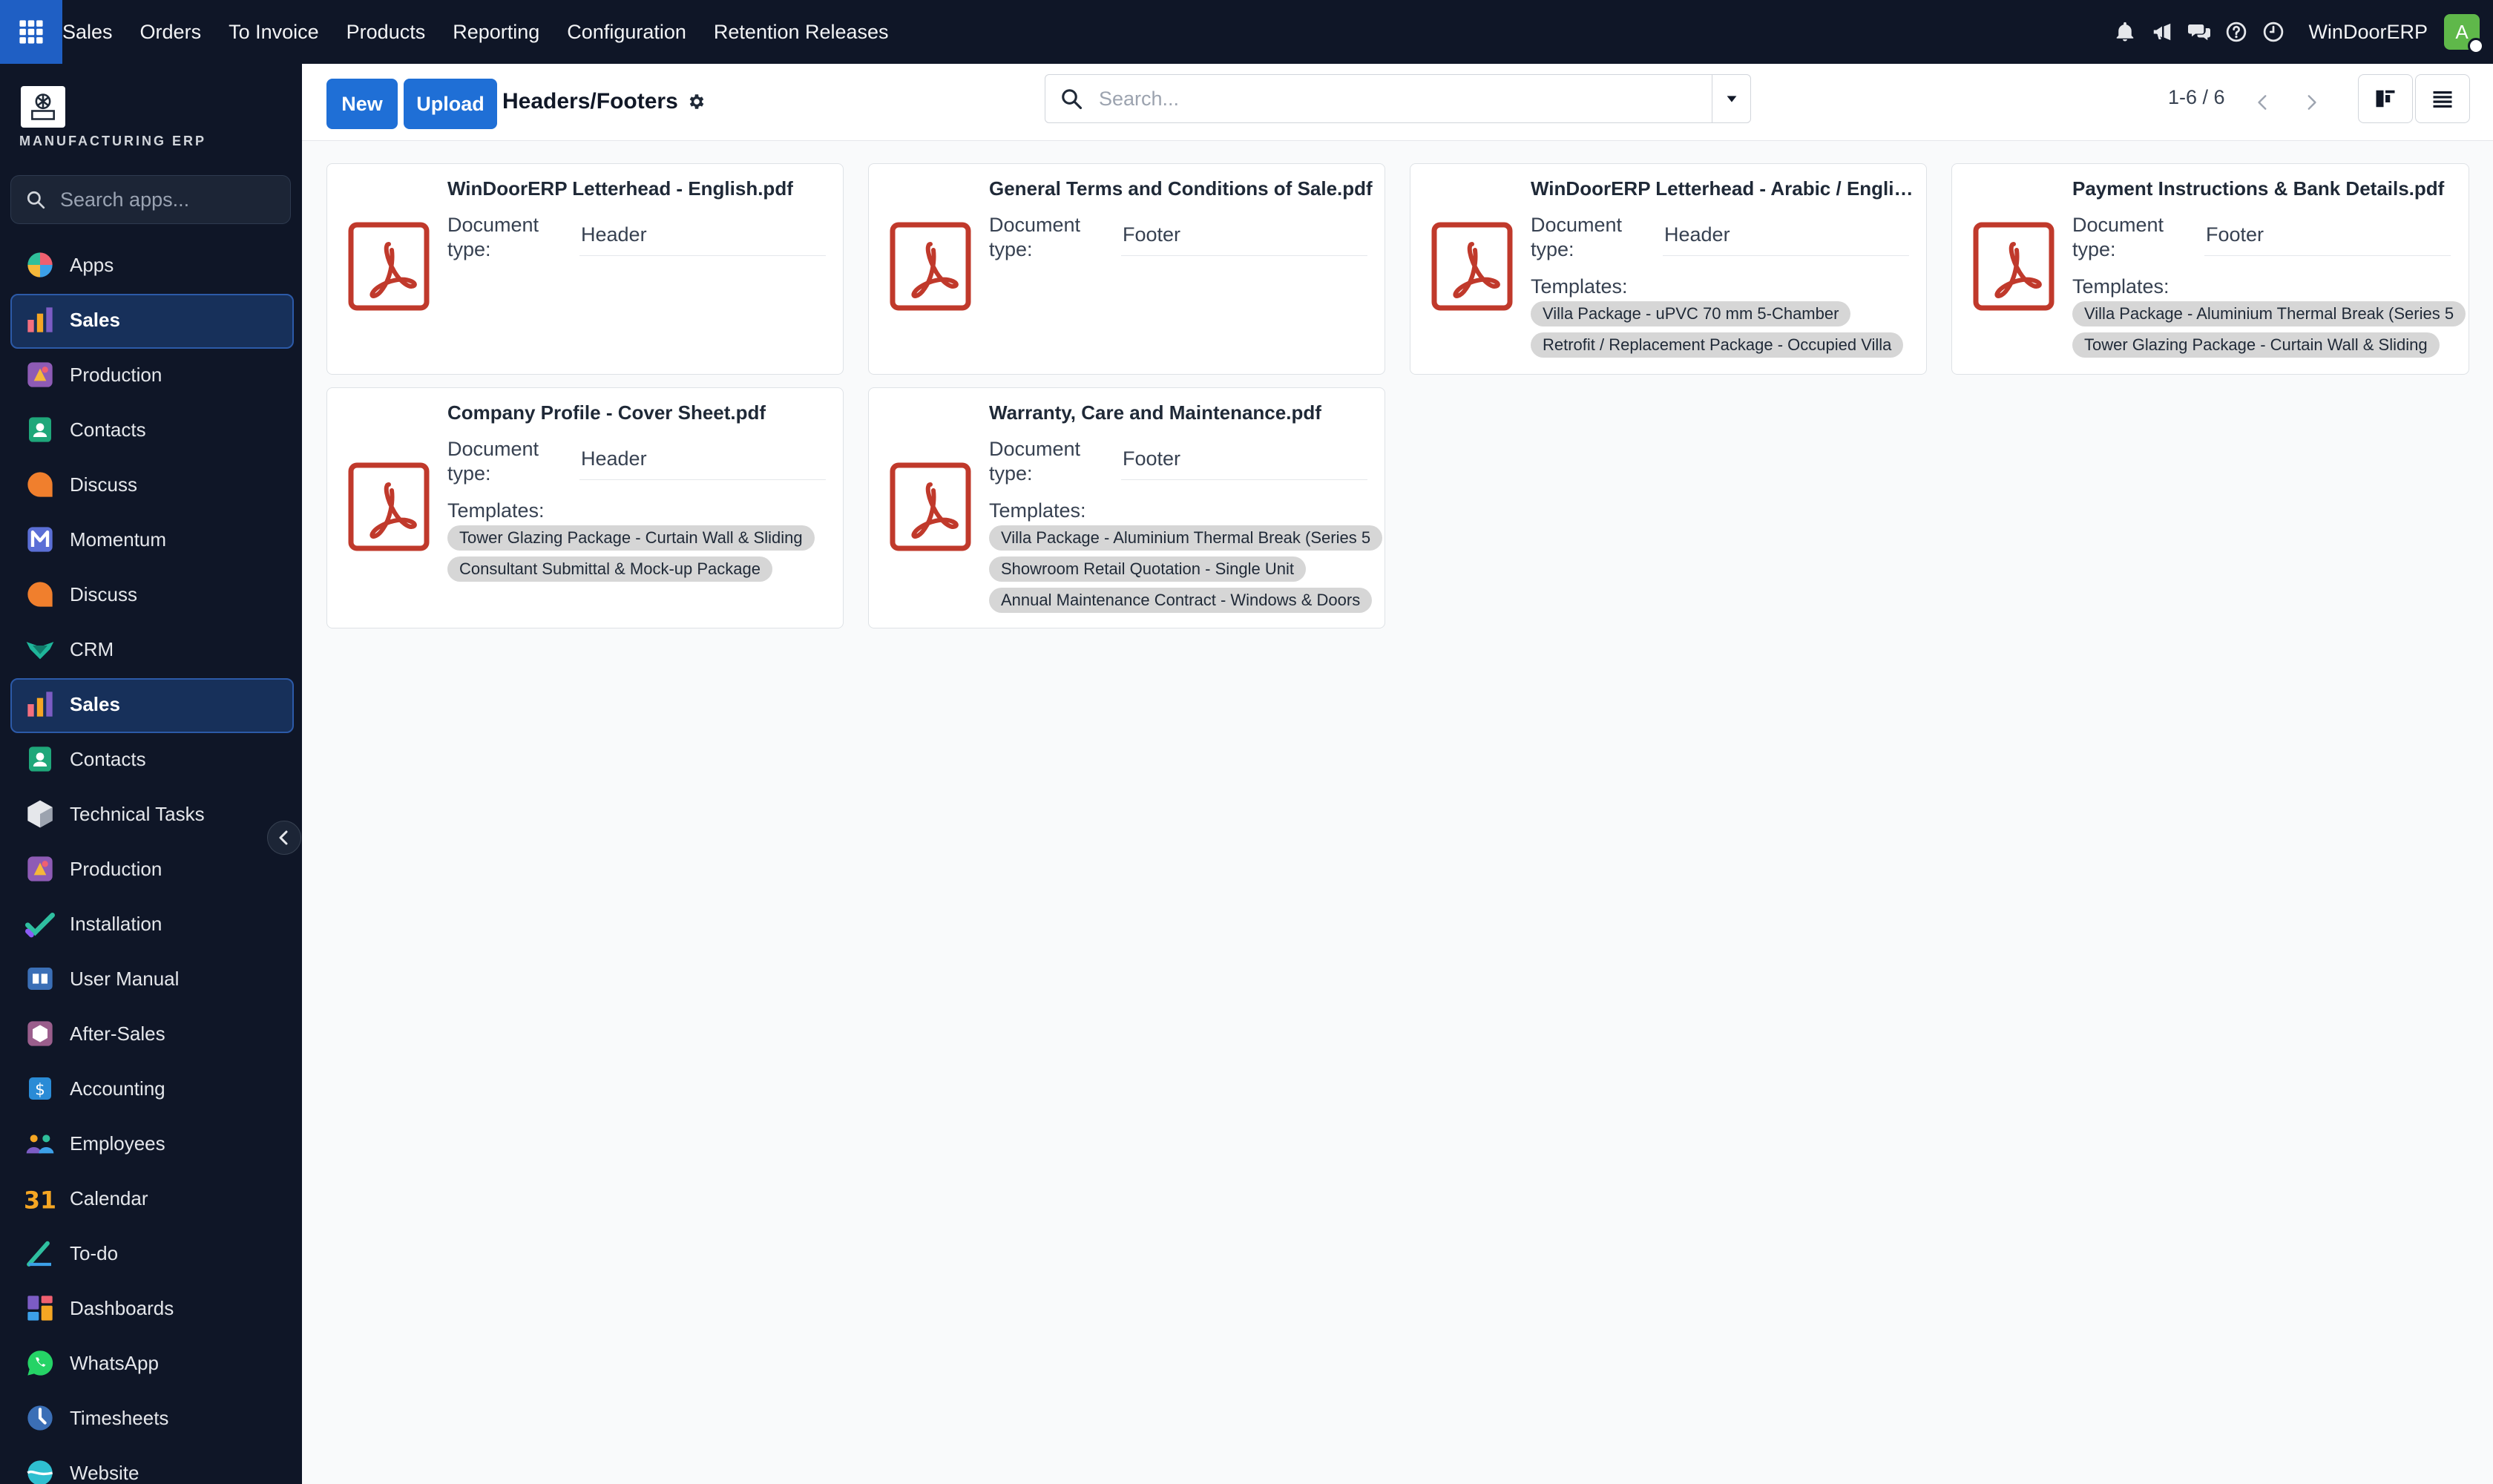 Image resolution: width=2493 pixels, height=1484 pixels. What do you see at coordinates (2368, 32) in the screenshot?
I see `company-switcher: WinDoorERP` at bounding box center [2368, 32].